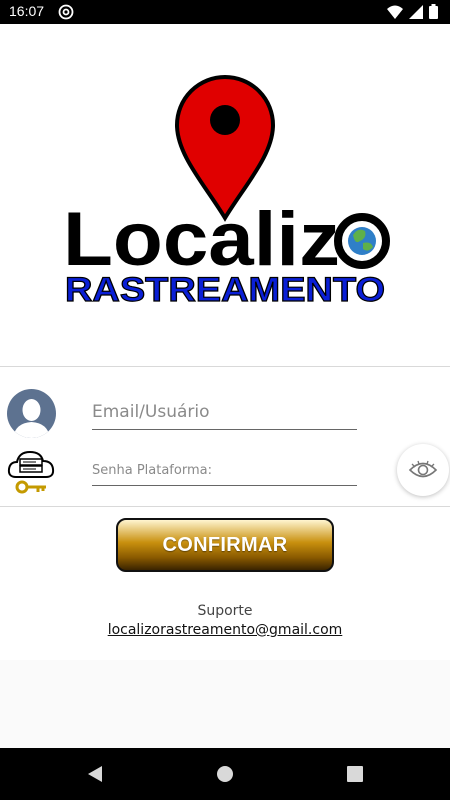 This screenshot has height=800, width=450. What do you see at coordinates (201, 239) in the screenshot?
I see `logo-word: Localiz` at bounding box center [201, 239].